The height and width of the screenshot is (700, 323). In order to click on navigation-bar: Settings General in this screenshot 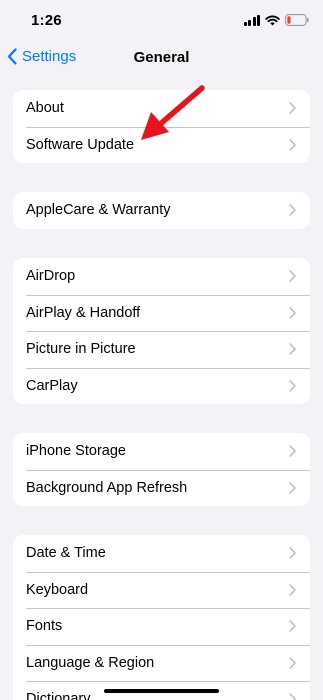, I will do `click(161, 58)`.